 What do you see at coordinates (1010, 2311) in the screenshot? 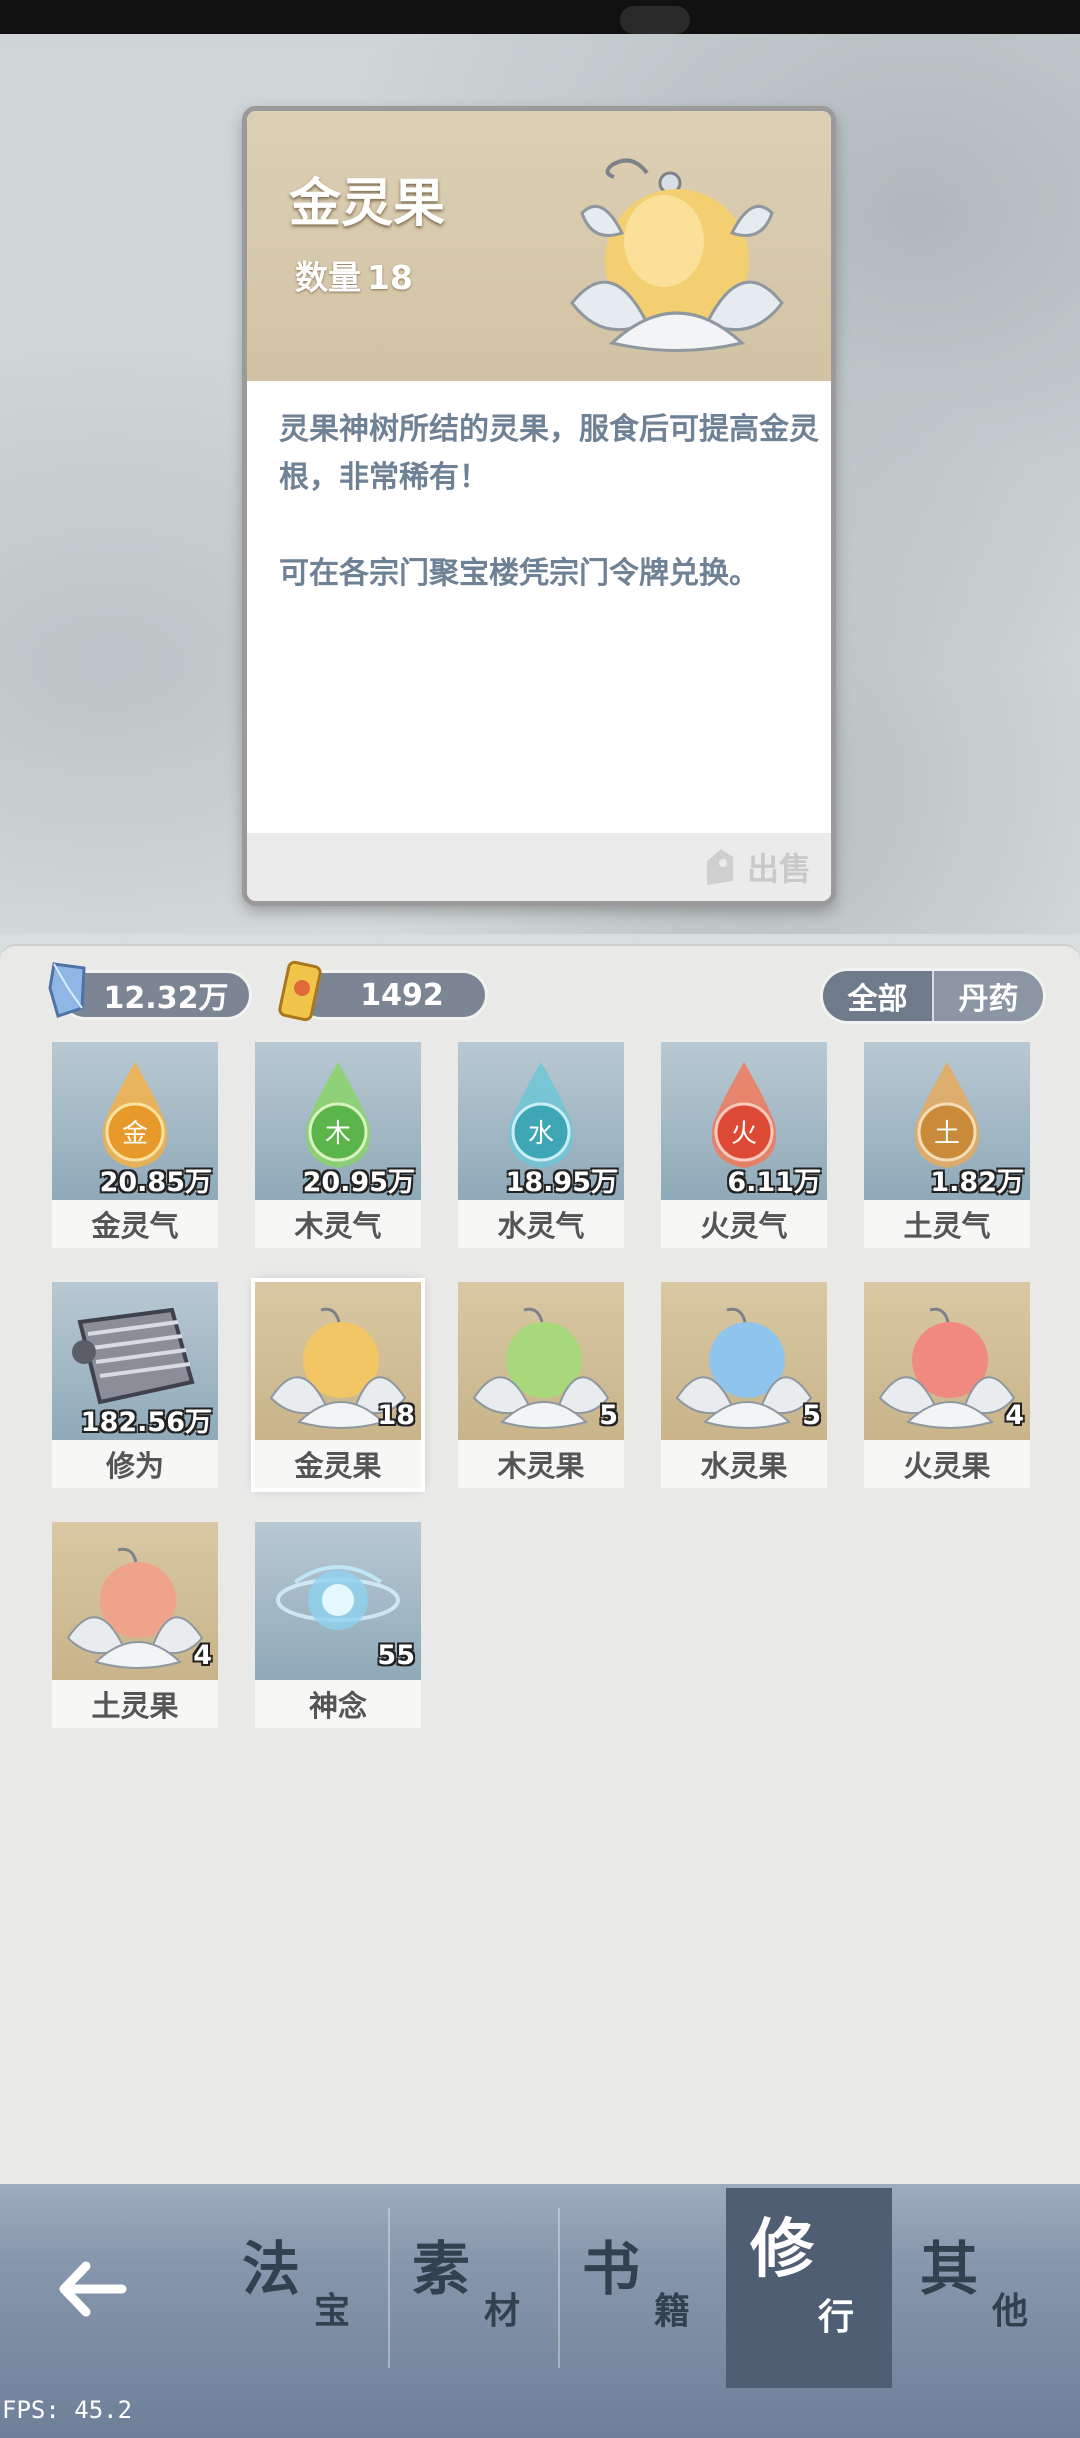
I see `tab-sub-char: 他` at bounding box center [1010, 2311].